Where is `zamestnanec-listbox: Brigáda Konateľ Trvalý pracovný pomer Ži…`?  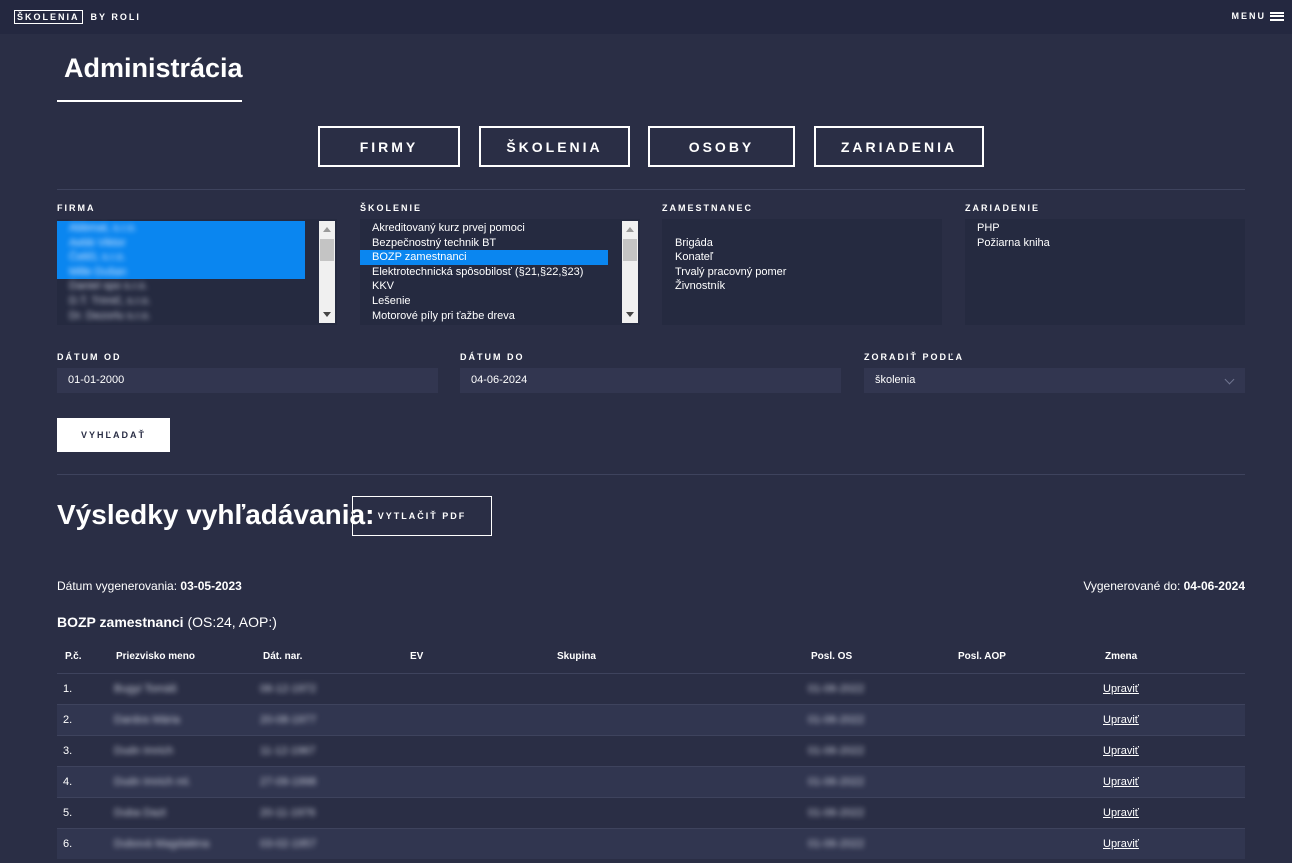
zamestnanec-listbox: Brigáda Konateľ Trvalý pracovný pomer Ži… is located at coordinates (802, 272).